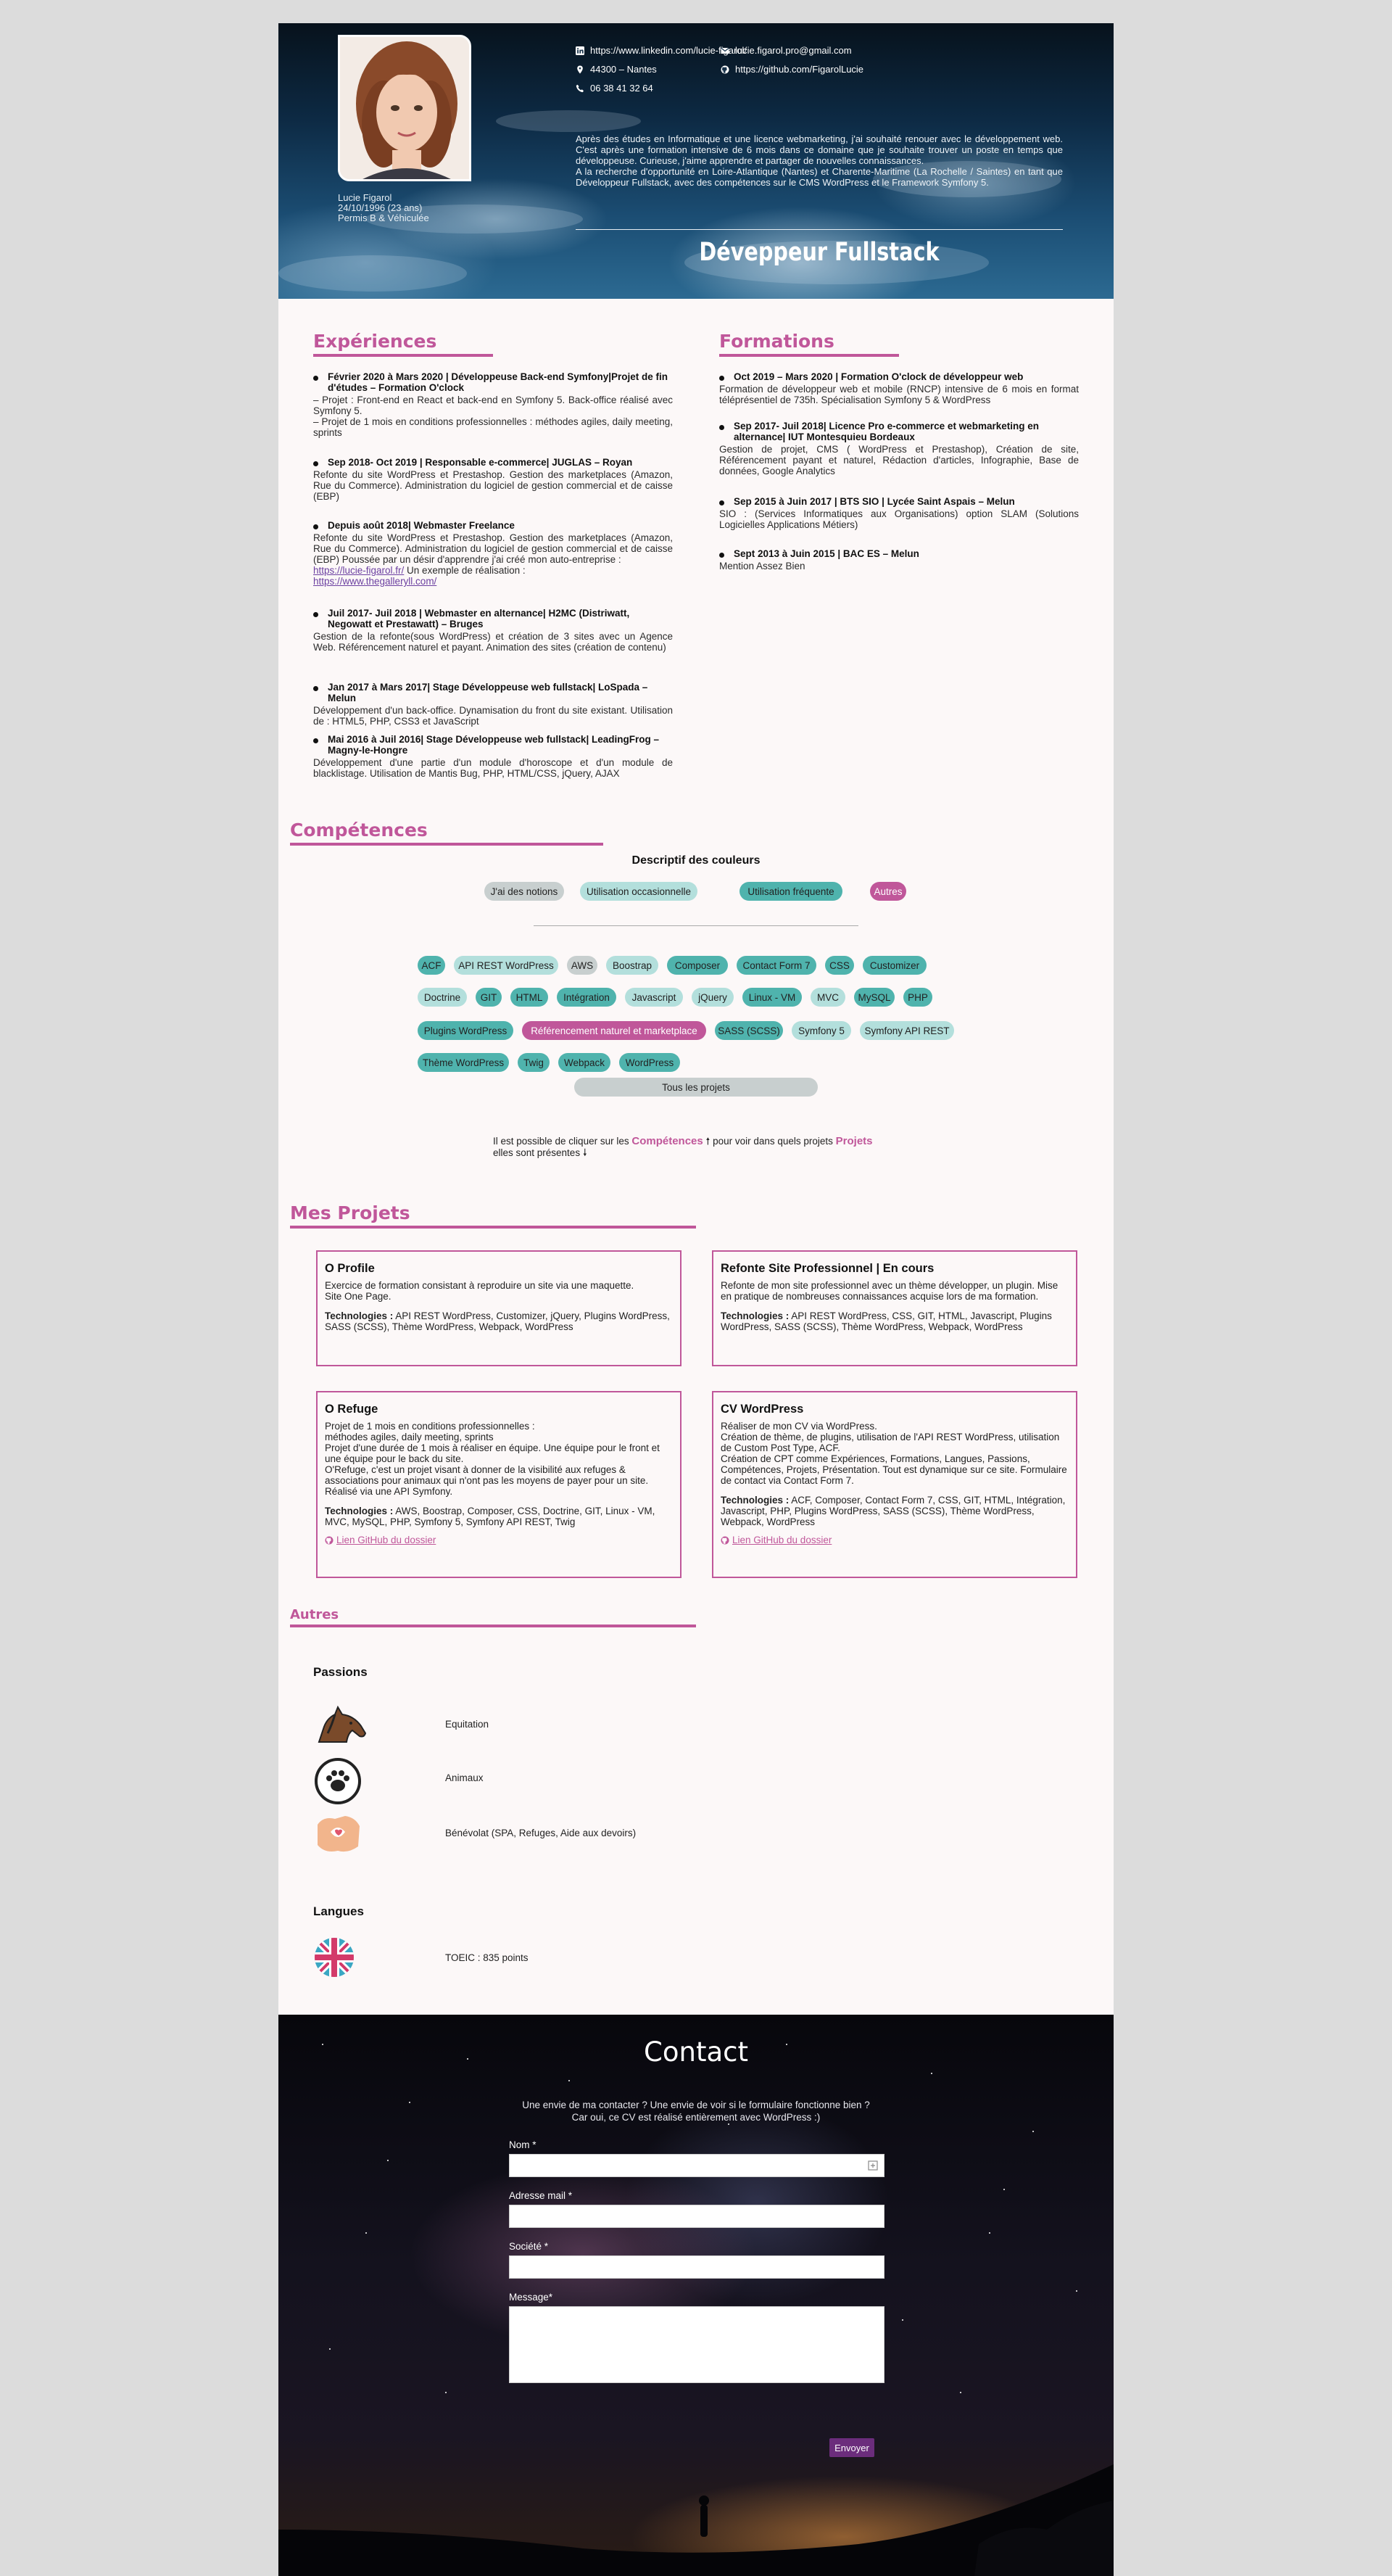 Image resolution: width=1392 pixels, height=2576 pixels. Describe the element at coordinates (314, 1614) in the screenshot. I see `autres-title: Autres` at that location.